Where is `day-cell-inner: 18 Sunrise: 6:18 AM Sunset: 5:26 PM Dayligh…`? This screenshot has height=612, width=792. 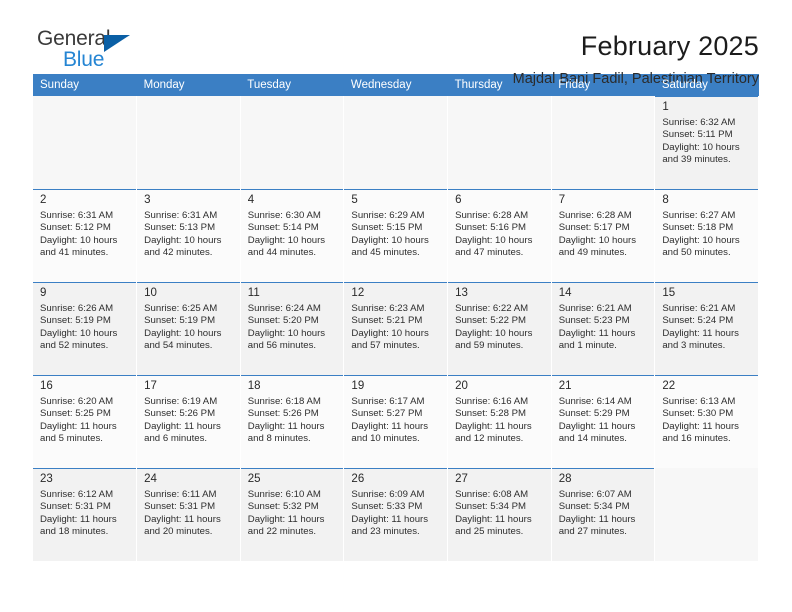 day-cell-inner: 18 Sunrise: 6:18 AM Sunset: 5:26 PM Dayligh… is located at coordinates (292, 421).